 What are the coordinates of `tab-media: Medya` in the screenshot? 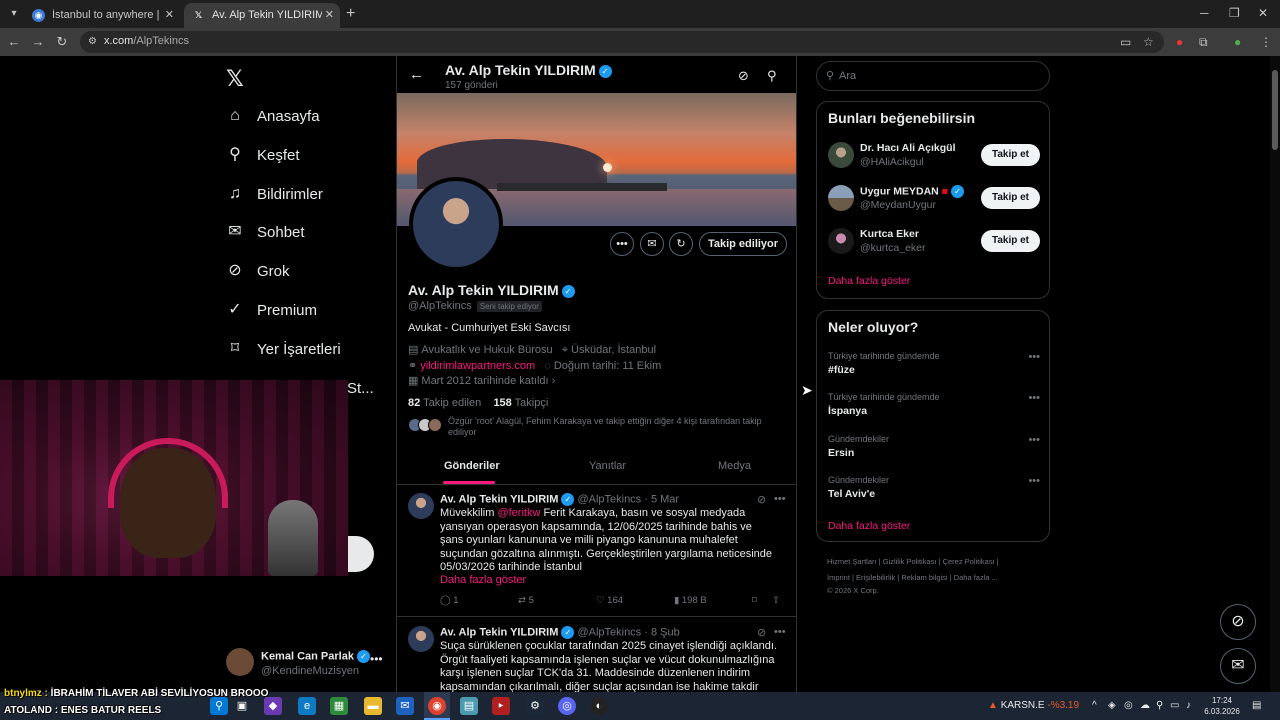 It's located at (734, 466).